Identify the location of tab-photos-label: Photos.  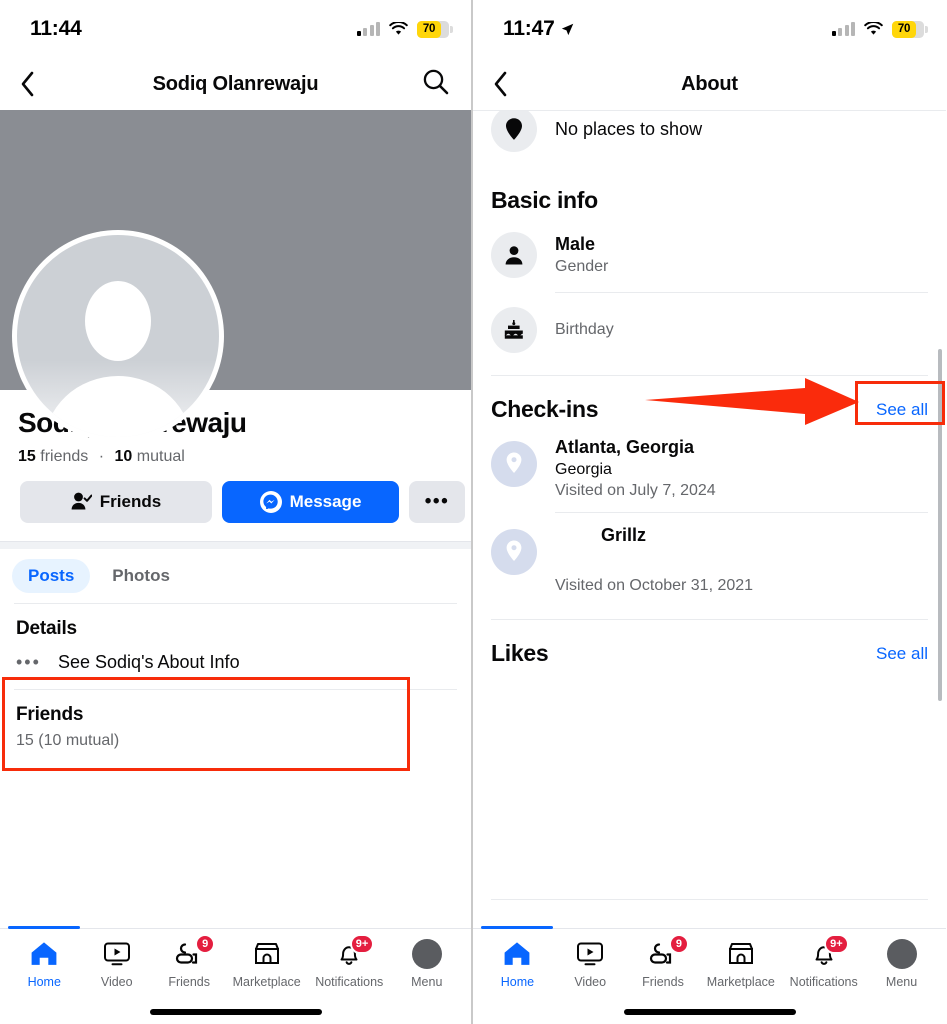
(141, 575).